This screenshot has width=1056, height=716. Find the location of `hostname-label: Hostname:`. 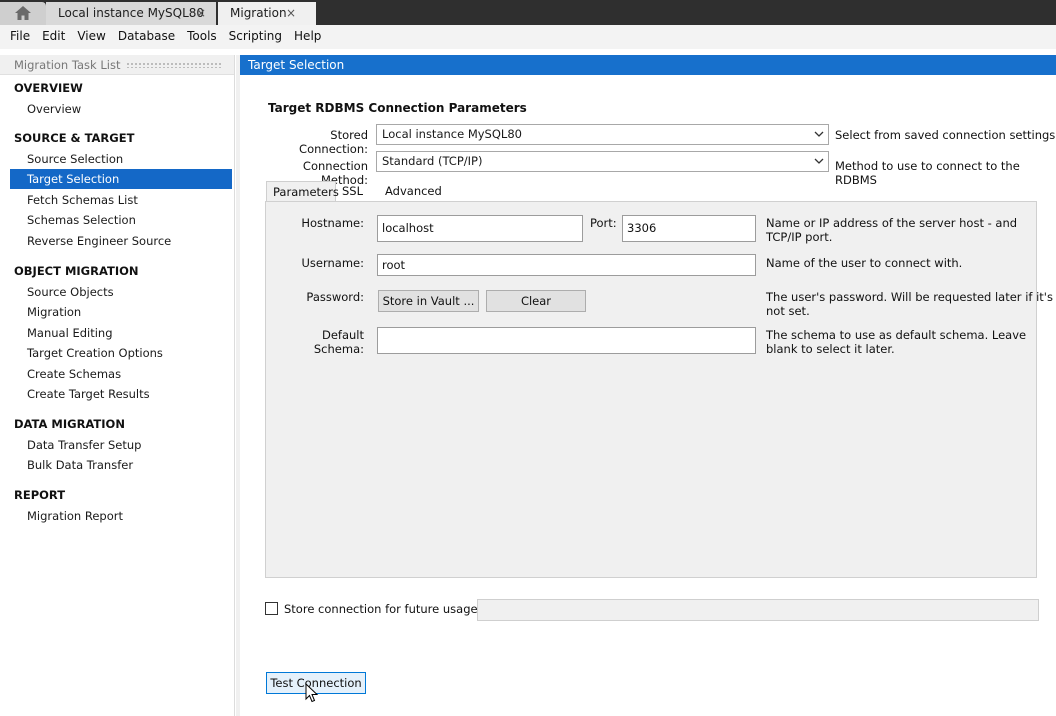

hostname-label: Hostname: is located at coordinates (332, 223).